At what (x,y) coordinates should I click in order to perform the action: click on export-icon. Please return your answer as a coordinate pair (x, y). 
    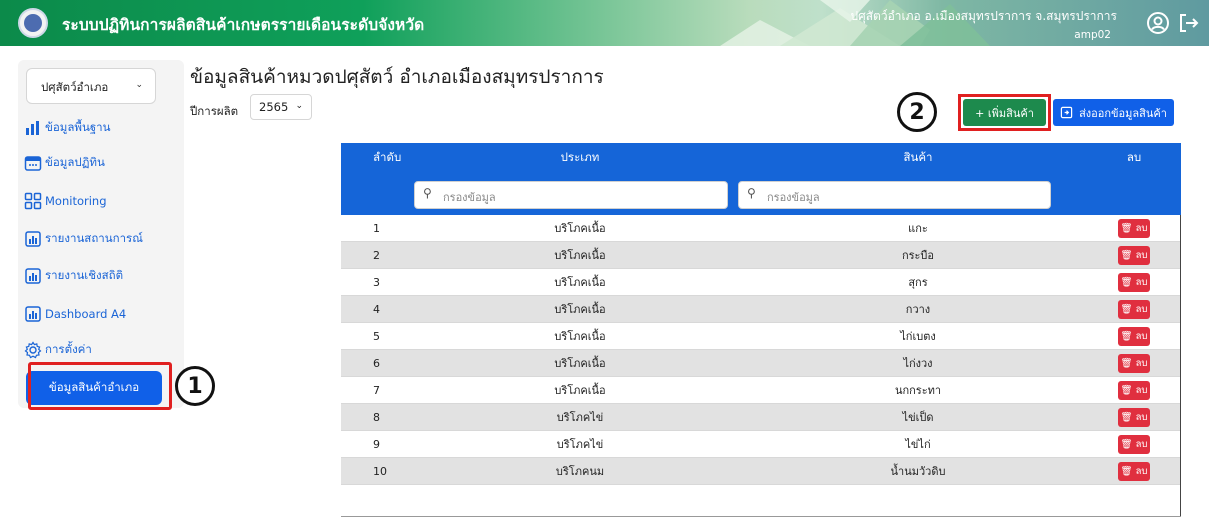
    Looking at the image, I should click on (1066, 112).